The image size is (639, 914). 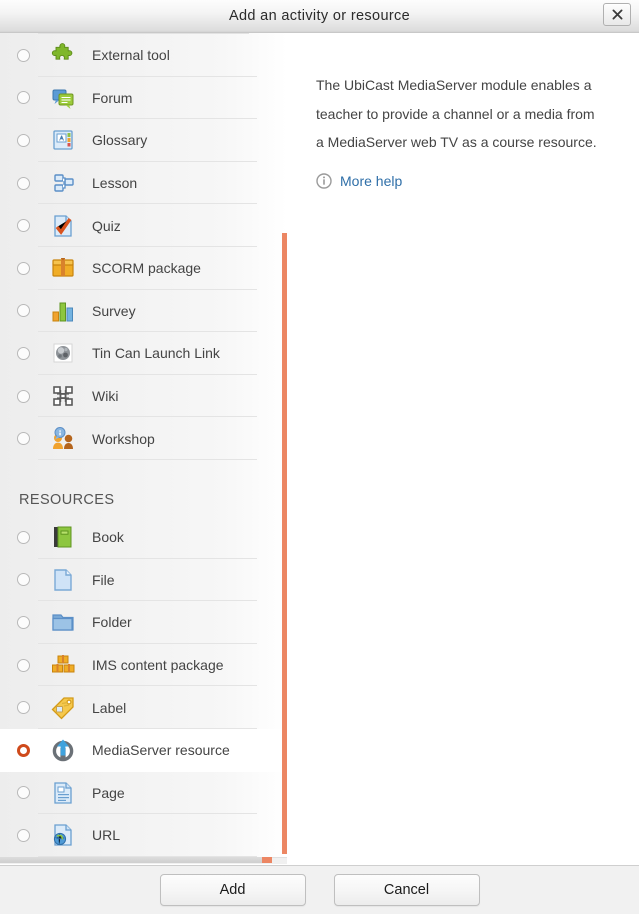 I want to click on radio-label, so click(x=23, y=708).